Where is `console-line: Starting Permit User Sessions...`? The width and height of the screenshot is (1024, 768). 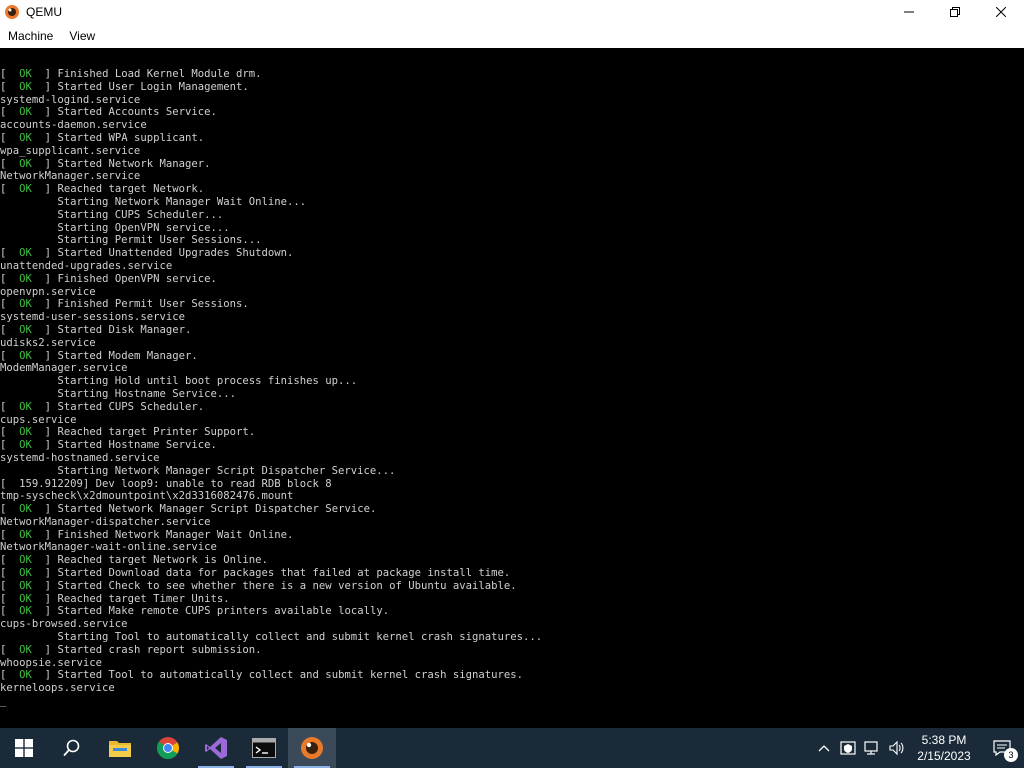
console-line: Starting Permit User Sessions... is located at coordinates (131, 240).